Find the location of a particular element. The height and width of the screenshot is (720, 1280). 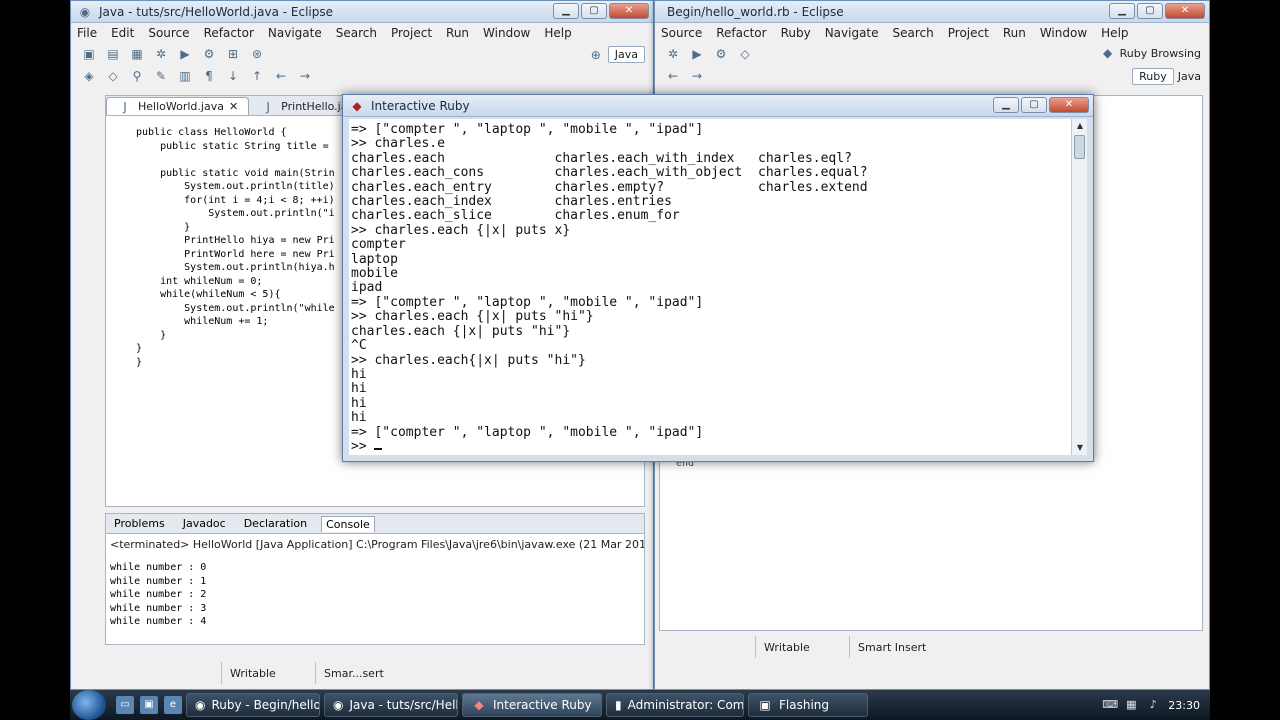

network-icon: ▦ is located at coordinates (1131, 705).